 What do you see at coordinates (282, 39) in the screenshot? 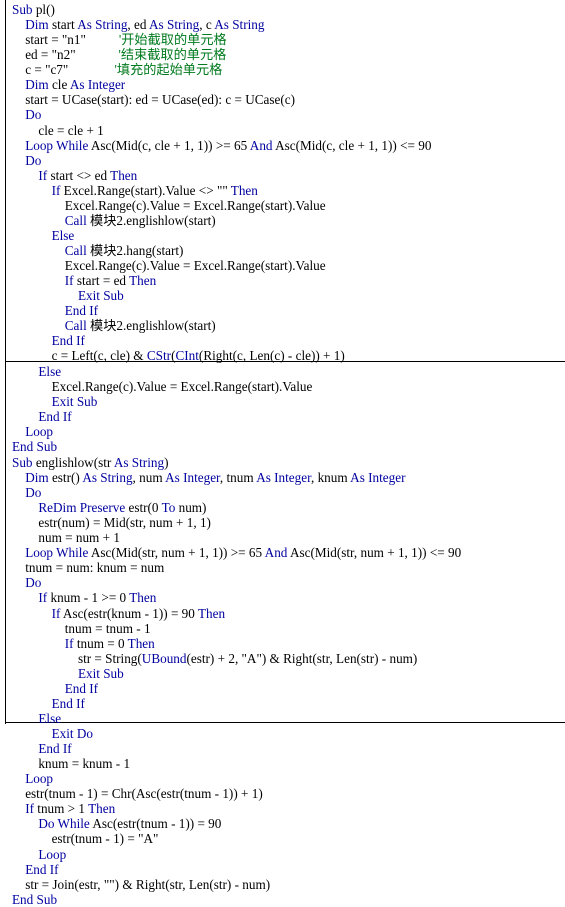
I see `code-line: start = "n1" '开始截取的单元格` at bounding box center [282, 39].